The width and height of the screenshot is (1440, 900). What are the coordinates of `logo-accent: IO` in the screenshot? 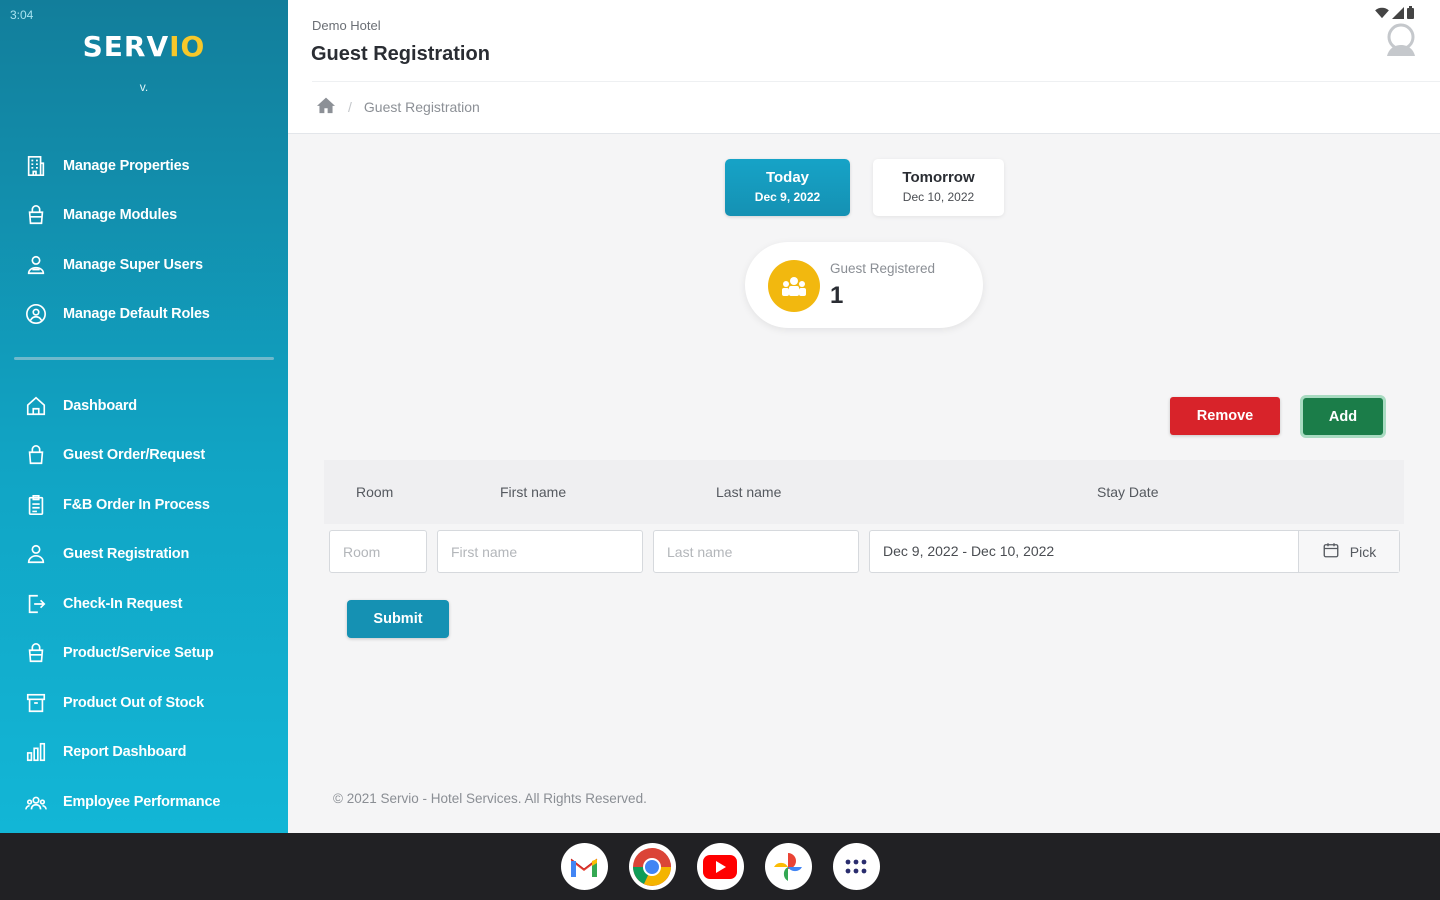 It's located at (187, 46).